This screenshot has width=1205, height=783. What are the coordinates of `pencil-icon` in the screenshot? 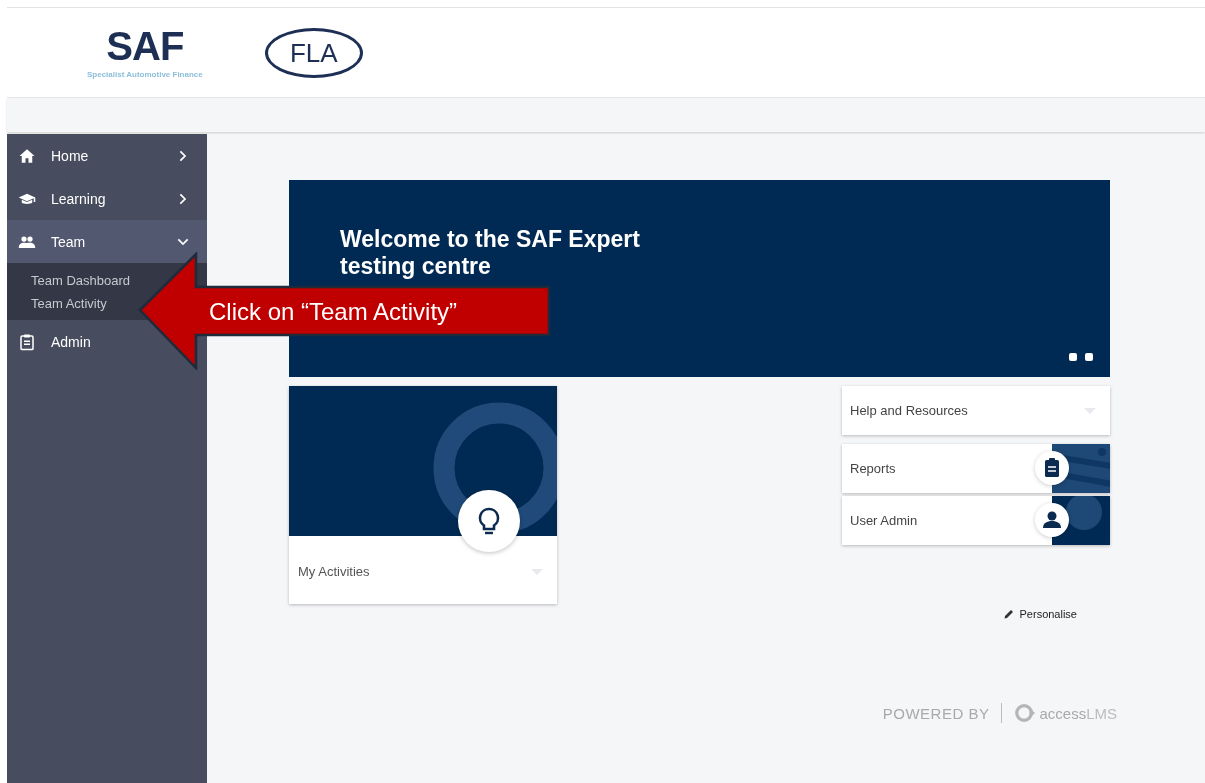 It's located at (1008, 614).